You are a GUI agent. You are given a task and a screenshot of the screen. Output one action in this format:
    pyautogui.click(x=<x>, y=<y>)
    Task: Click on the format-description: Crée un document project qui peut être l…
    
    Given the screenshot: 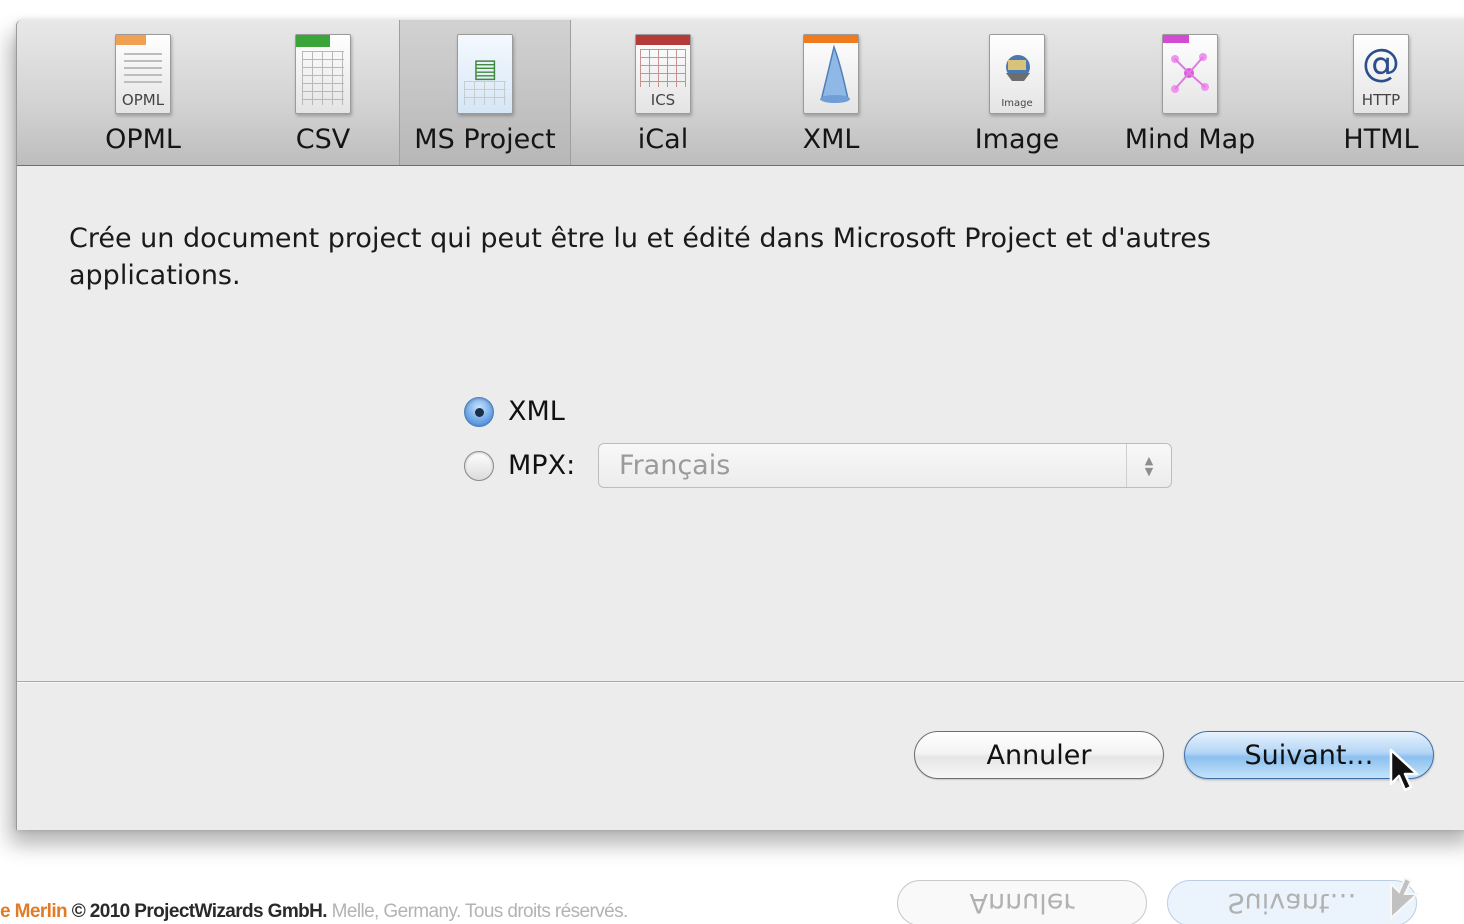 What is the action you would take?
    pyautogui.click(x=640, y=257)
    